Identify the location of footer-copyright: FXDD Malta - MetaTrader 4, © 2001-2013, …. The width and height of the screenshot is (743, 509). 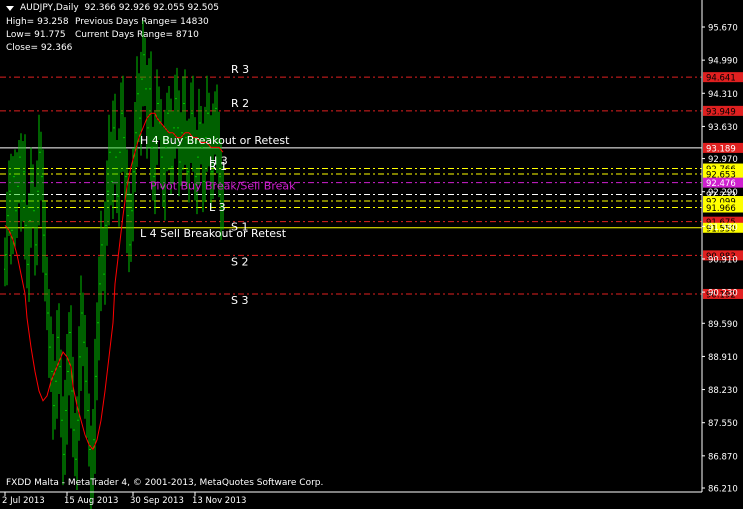
(164, 483).